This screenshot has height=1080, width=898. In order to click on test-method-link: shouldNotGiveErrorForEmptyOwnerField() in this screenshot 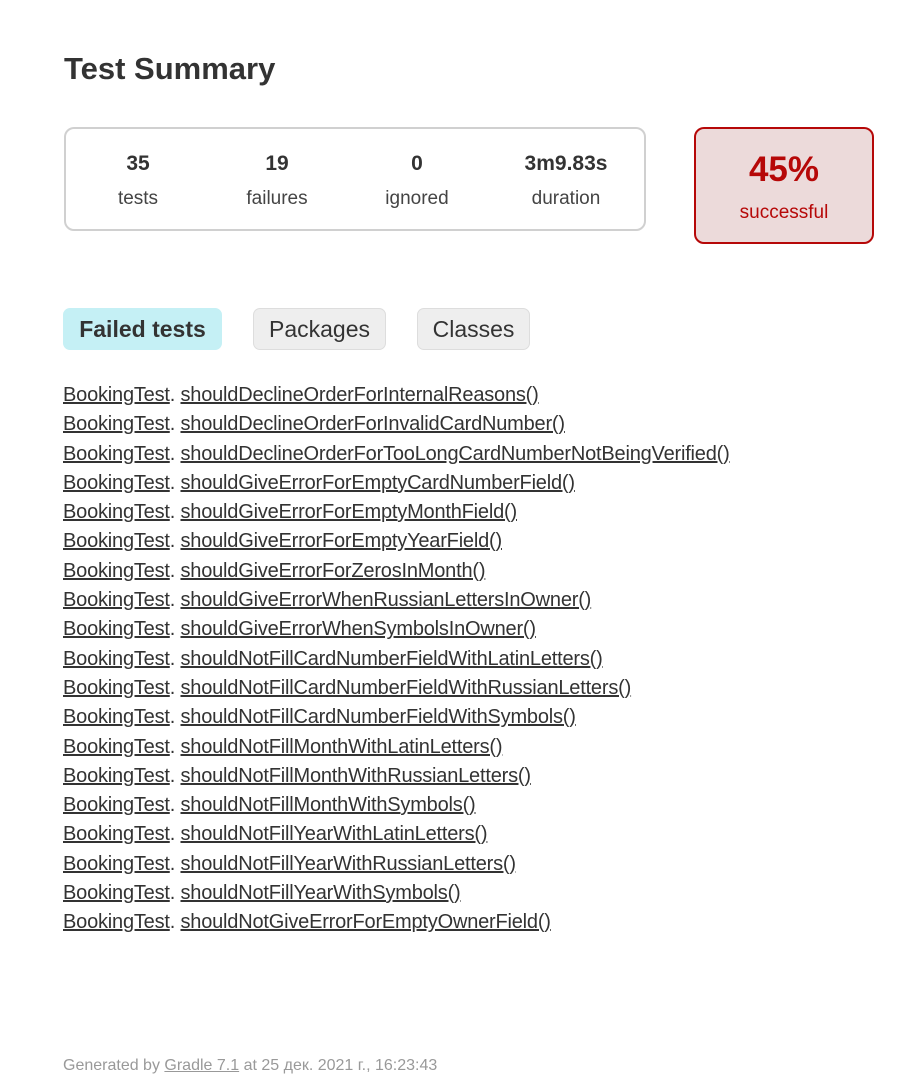, I will do `click(365, 922)`.